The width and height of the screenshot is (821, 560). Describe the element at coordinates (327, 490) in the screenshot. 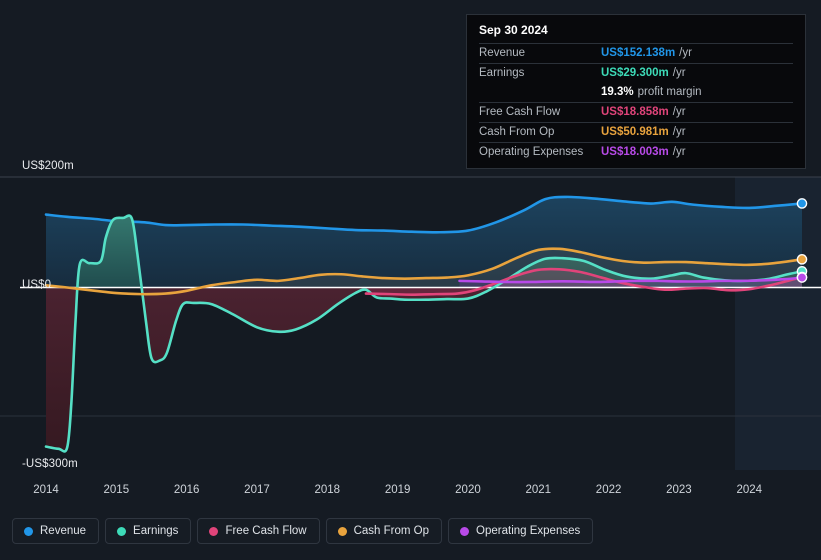

I see `x-axis-tick-2018: 2018` at that location.